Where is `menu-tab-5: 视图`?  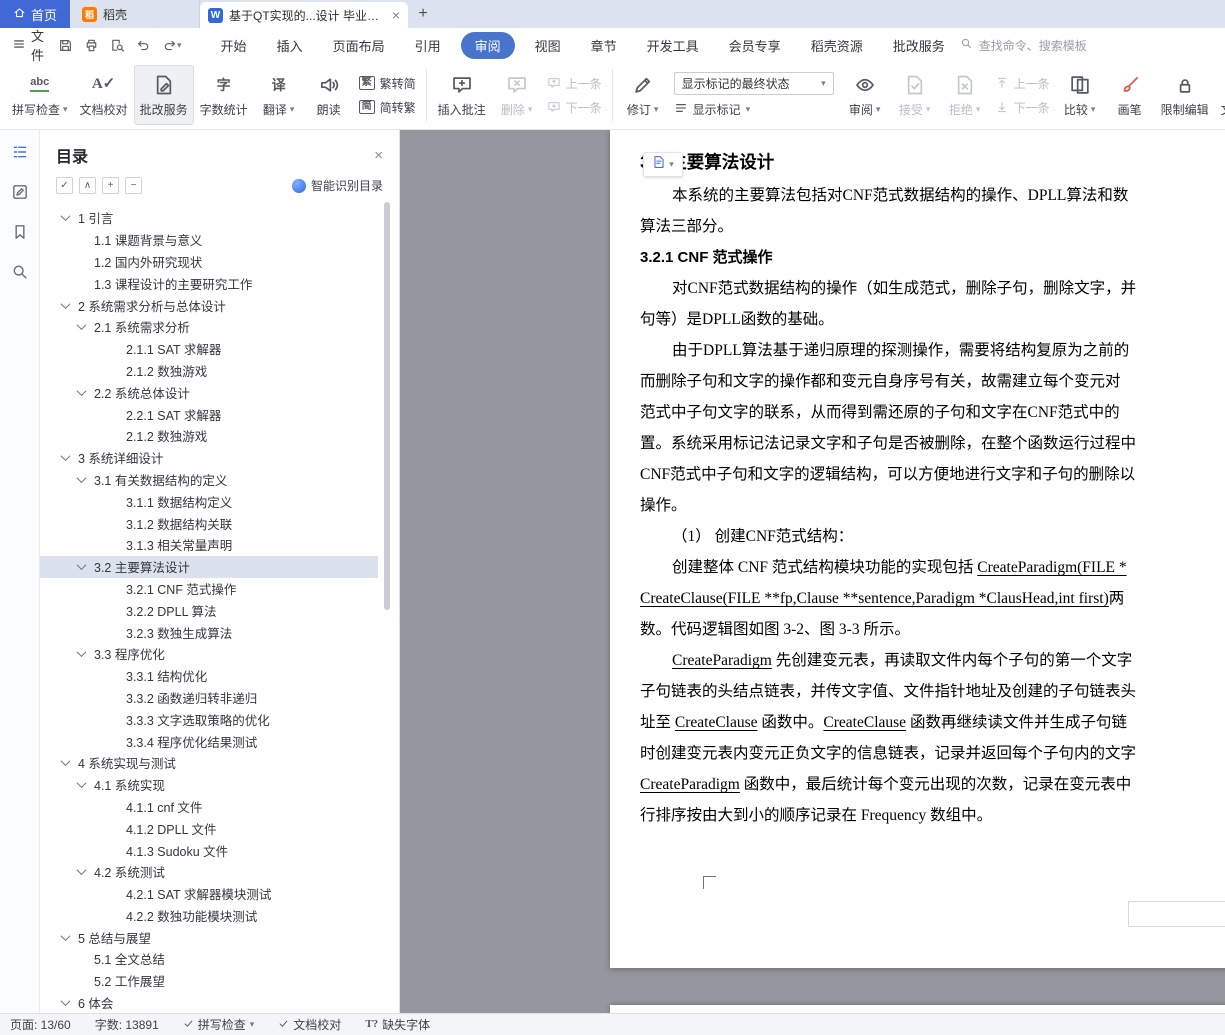
menu-tab-5: 视图 is located at coordinates (548, 45).